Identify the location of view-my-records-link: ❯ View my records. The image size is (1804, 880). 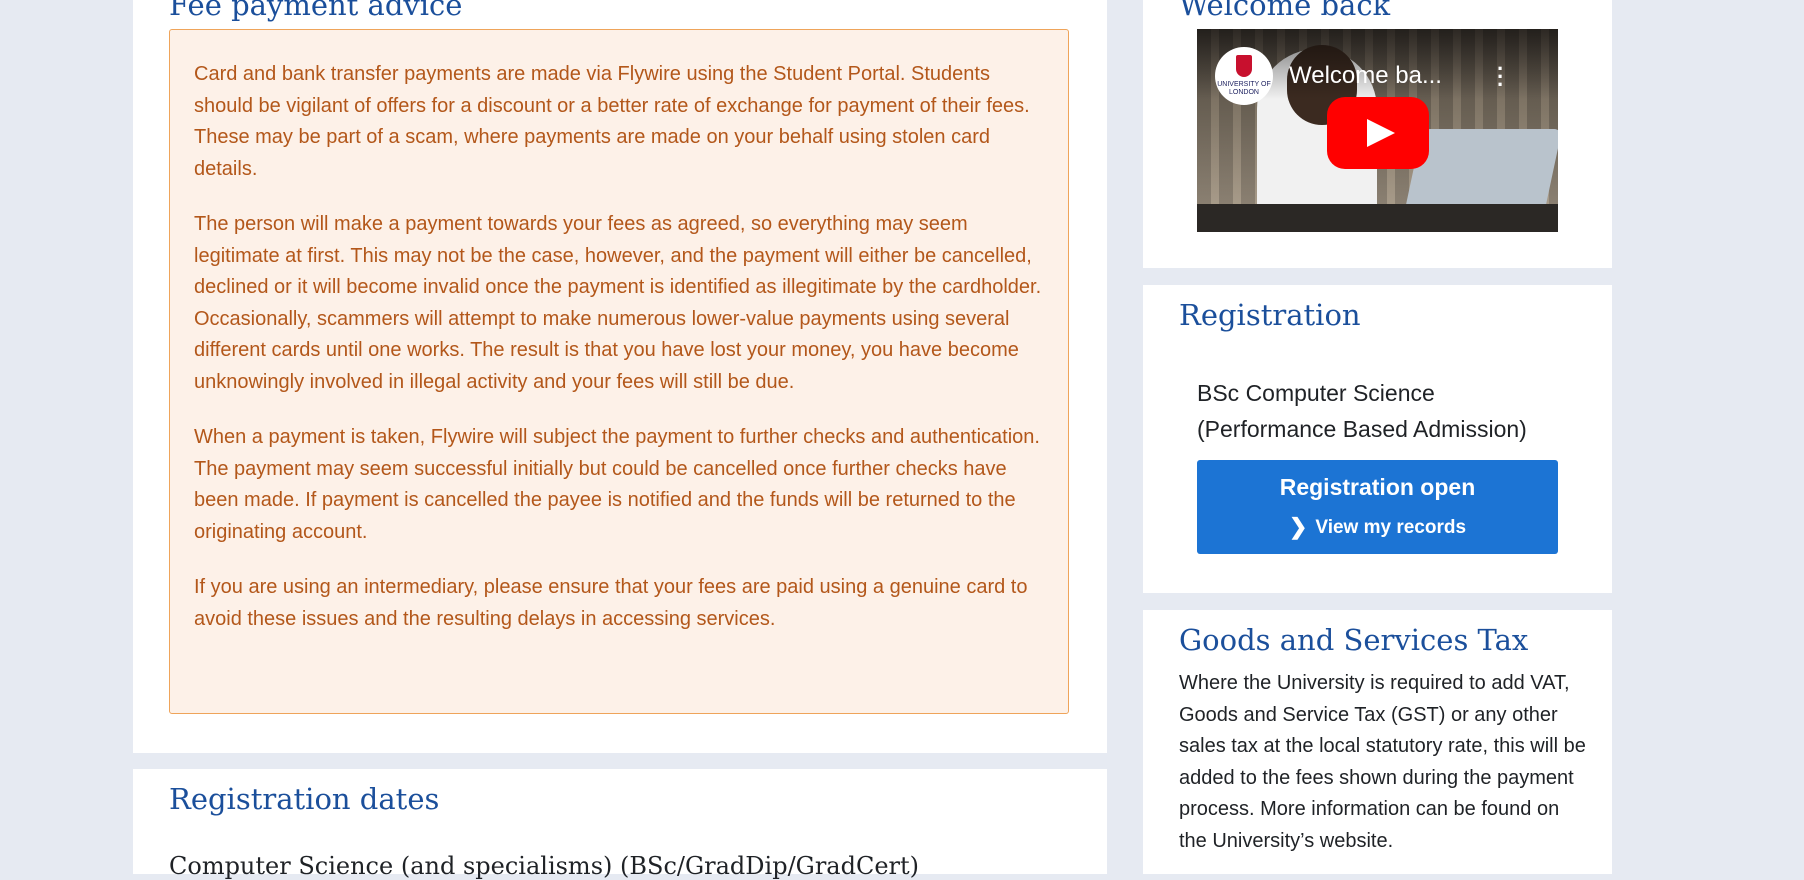
(1377, 526).